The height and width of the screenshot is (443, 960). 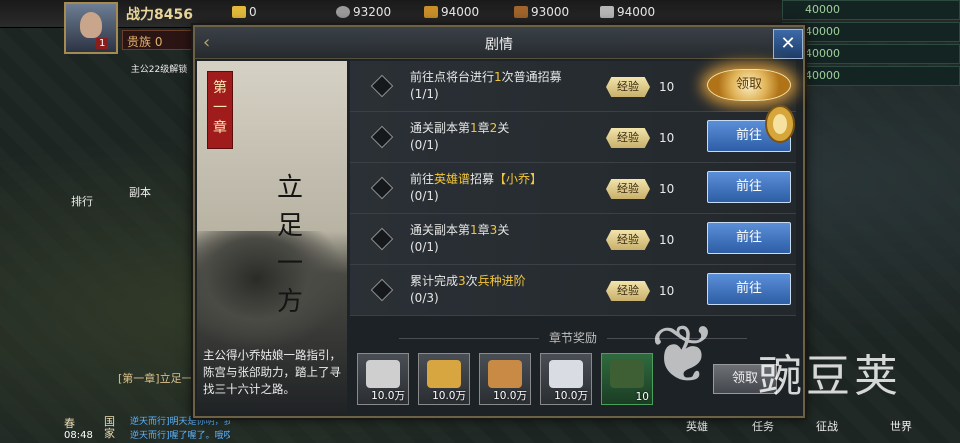 I want to click on quest-progress: (1/1), so click(x=424, y=94).